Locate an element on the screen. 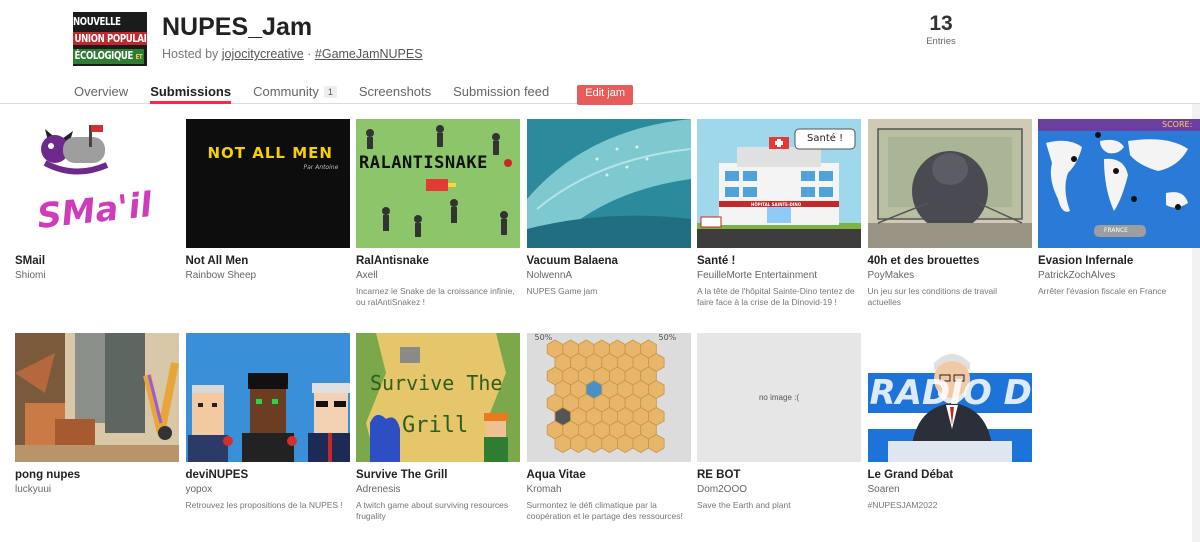 Image resolution: width=1200 pixels, height=542 pixels. game-cell: SMa'il SMail Shiomi is located at coordinates (97, 226).